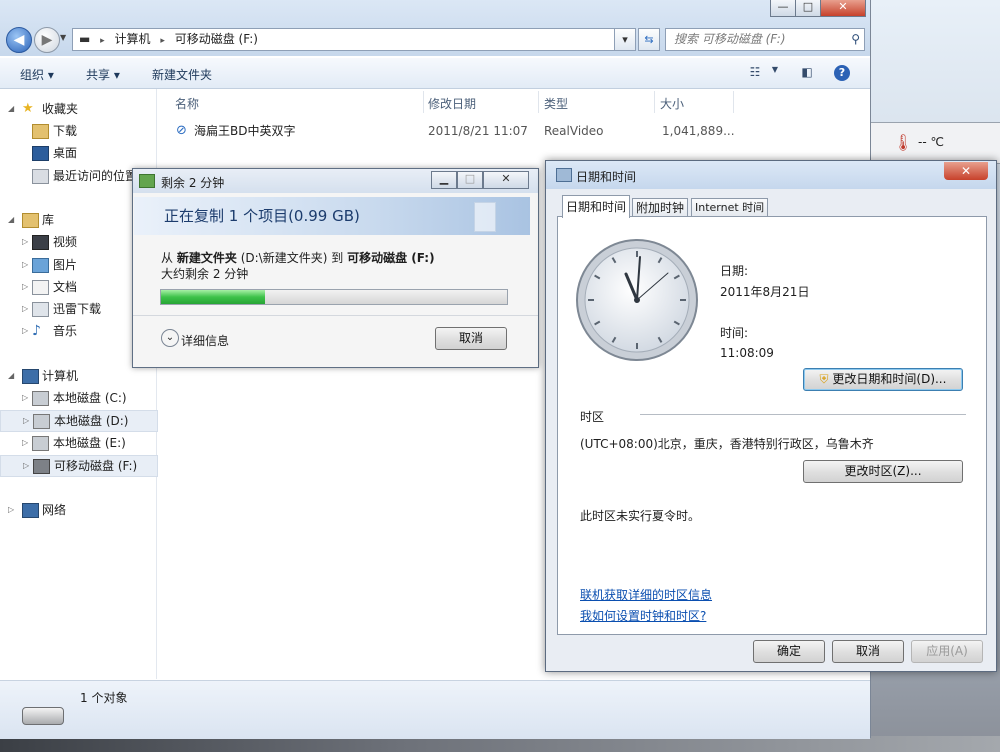 This screenshot has width=1000, height=752. I want to click on search-placeholder: 搜索 可移动磁盘 (F:), so click(730, 39).